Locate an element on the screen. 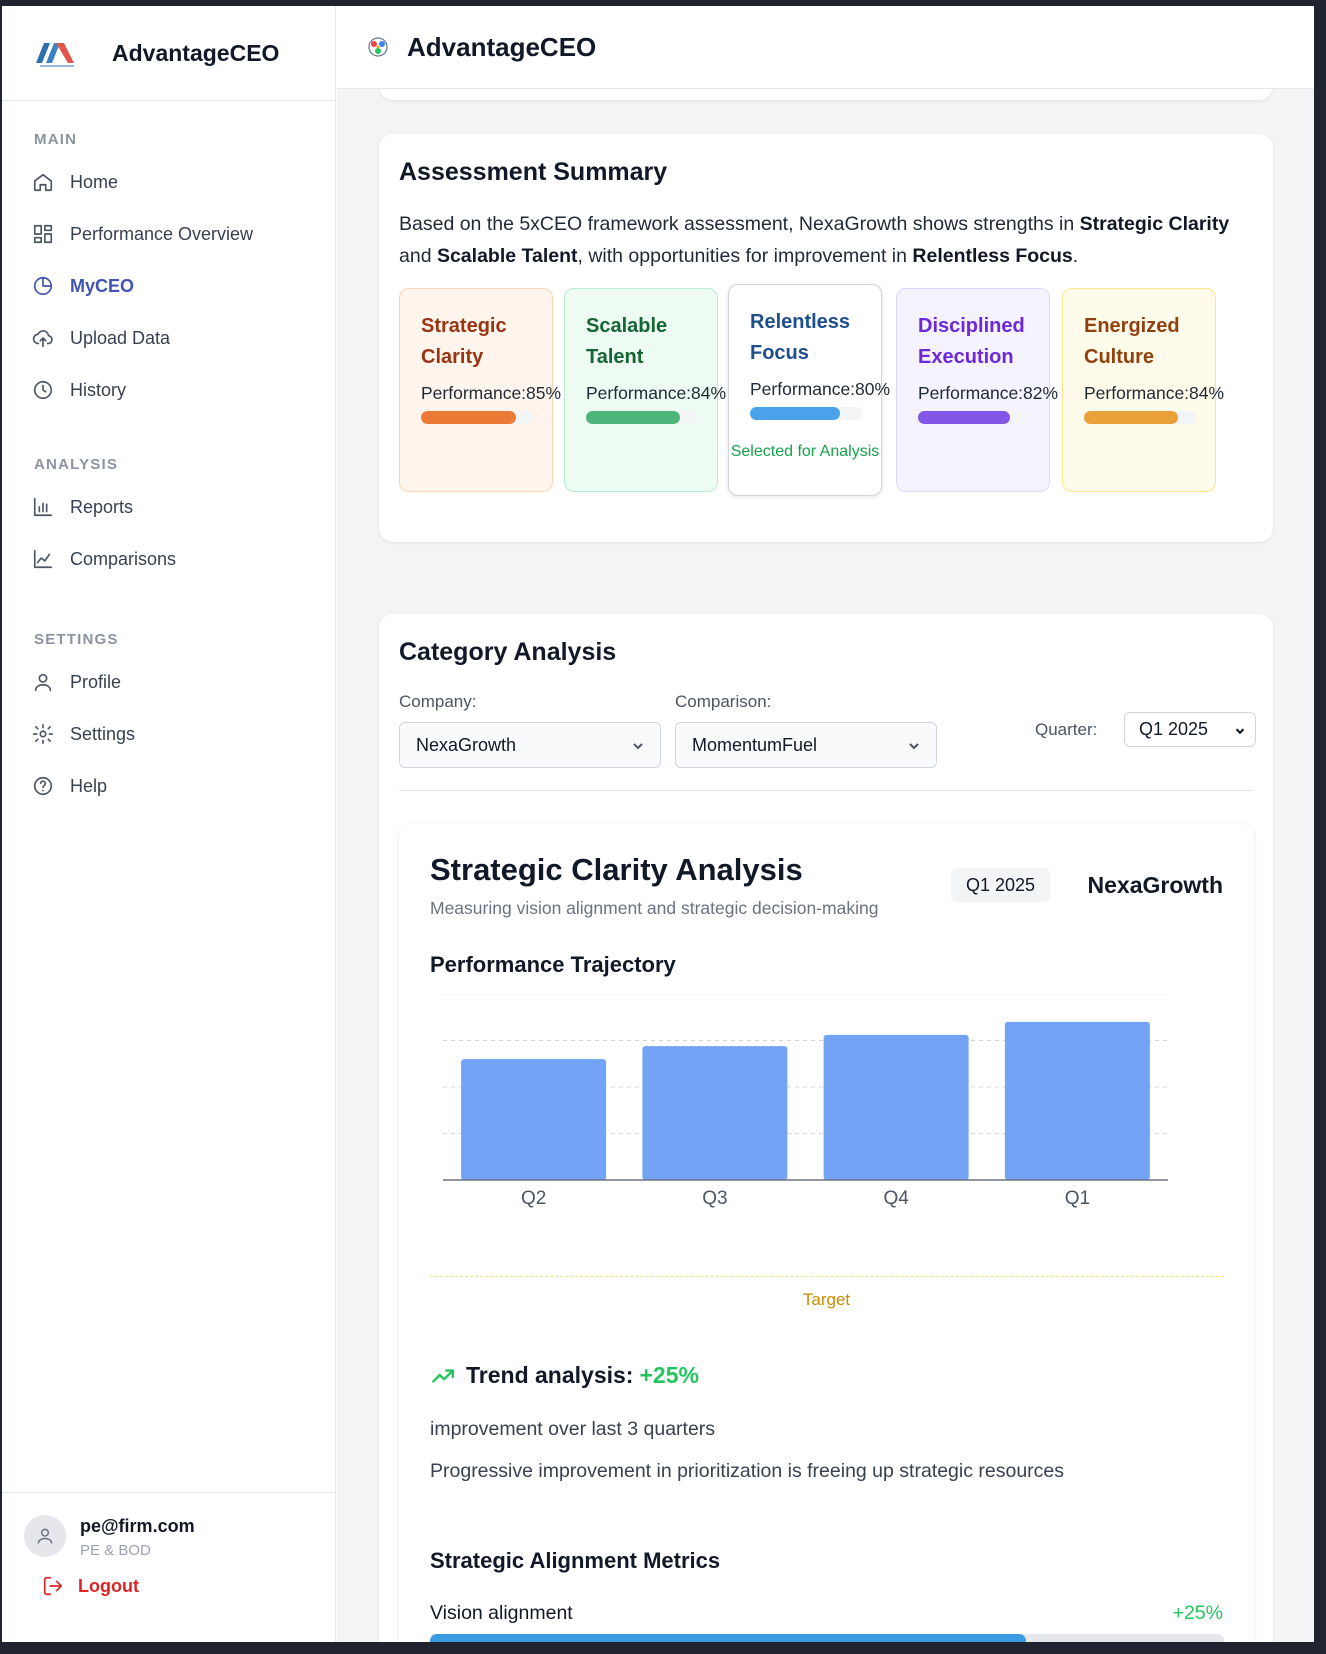 The height and width of the screenshot is (1654, 1326). x-tick-label: Q3 is located at coordinates (714, 1198).